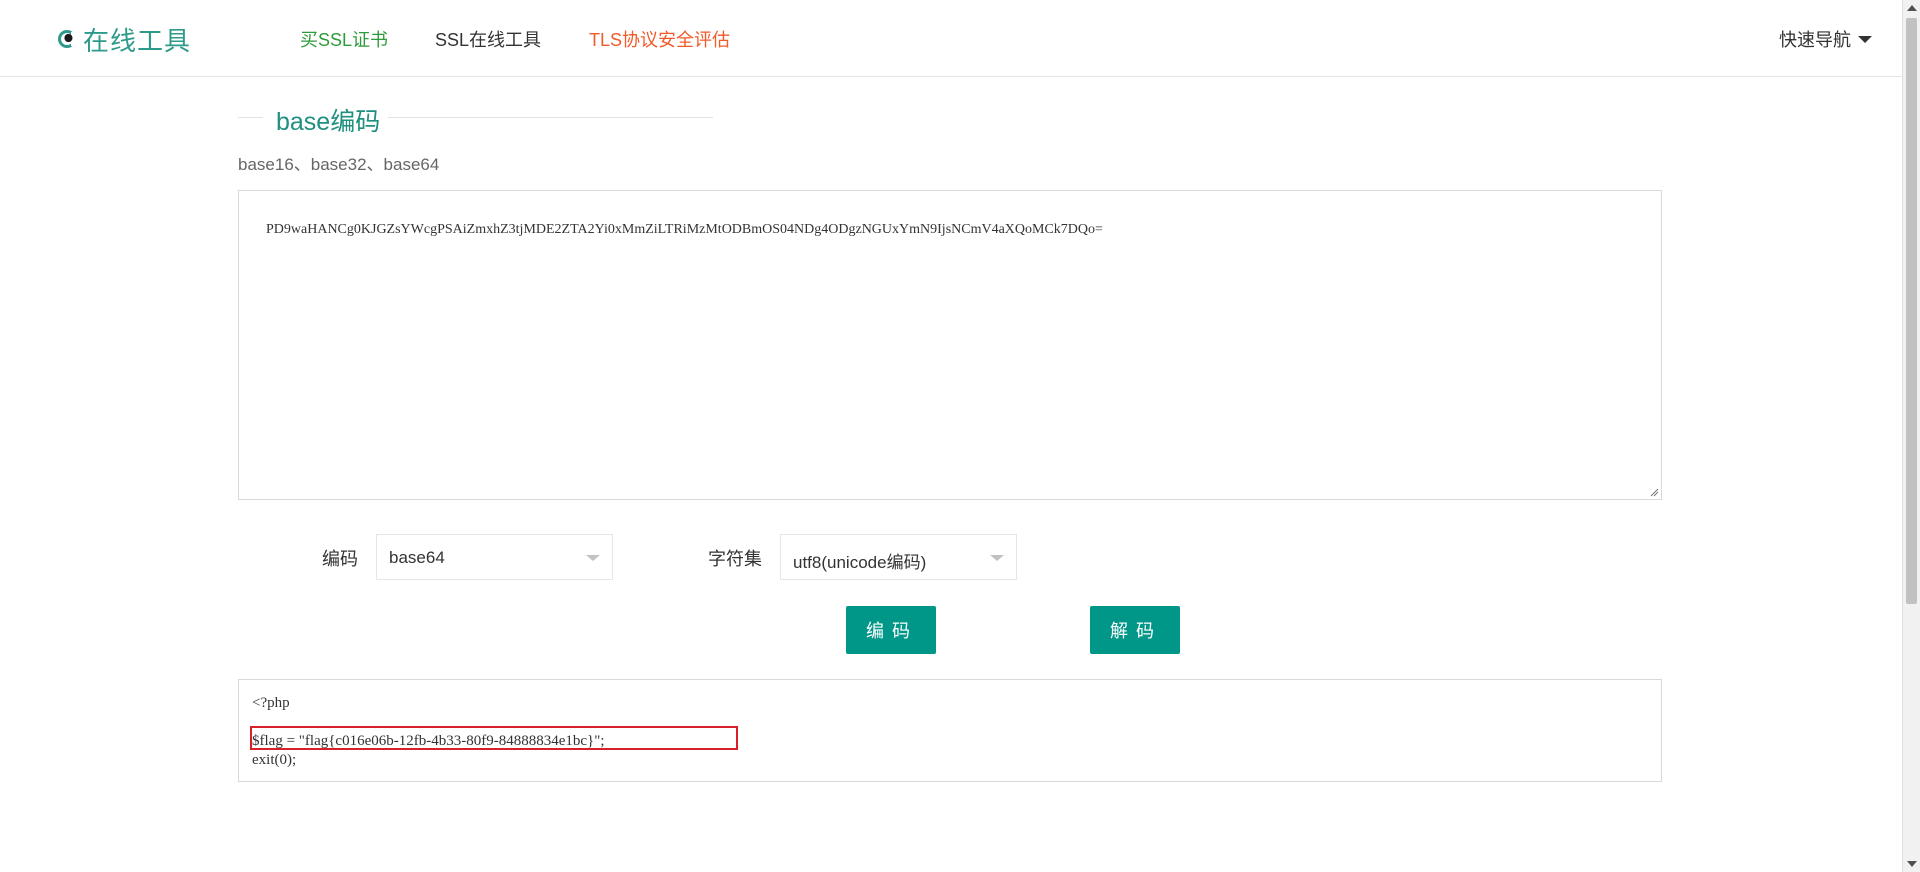  What do you see at coordinates (339, 164) in the screenshot?
I see `tool-subtitle: base16、base32、base64` at bounding box center [339, 164].